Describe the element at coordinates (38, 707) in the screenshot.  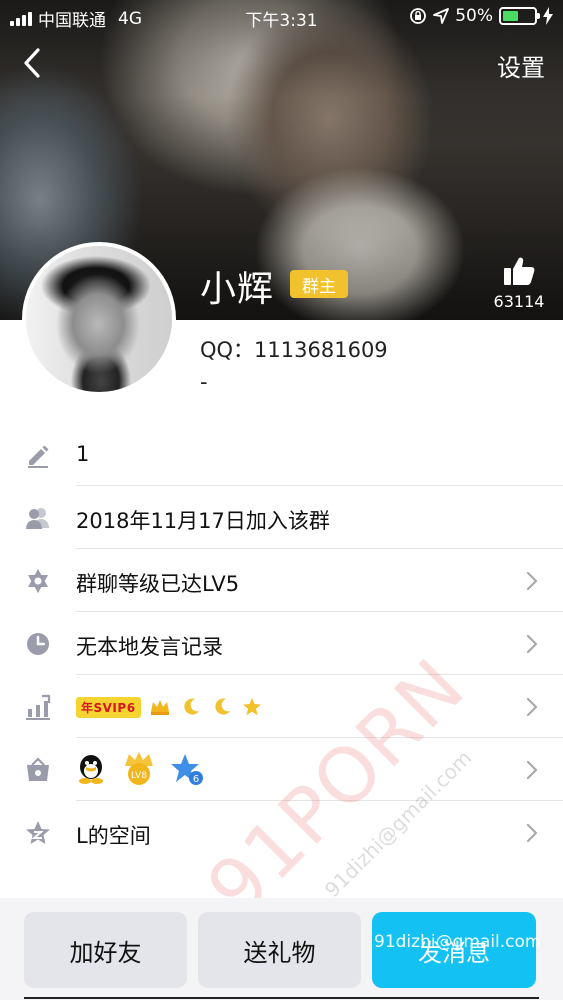
I see `growth-chart-icon` at that location.